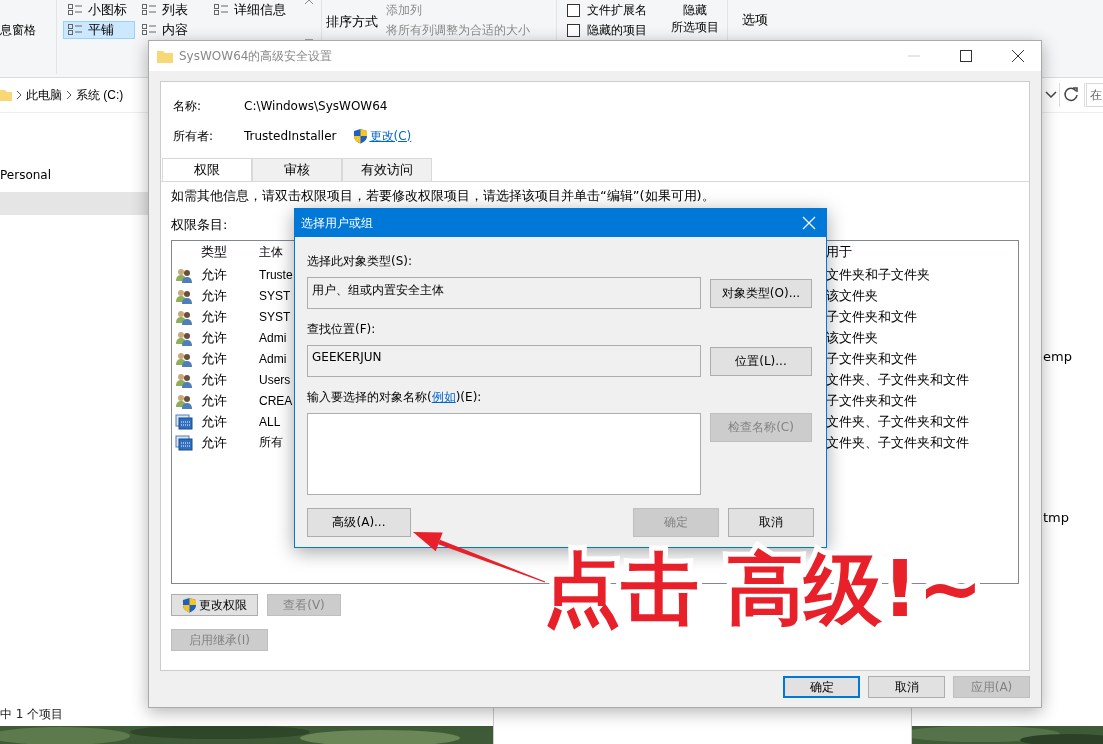 This screenshot has height=744, width=1103. Describe the element at coordinates (771, 522) in the screenshot. I see `cancel-button: 取消` at that location.